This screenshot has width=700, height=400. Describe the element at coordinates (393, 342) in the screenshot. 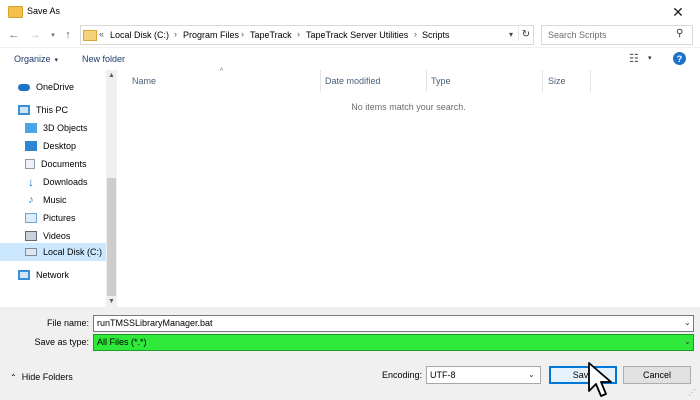

I see `save-as-type-select` at that location.